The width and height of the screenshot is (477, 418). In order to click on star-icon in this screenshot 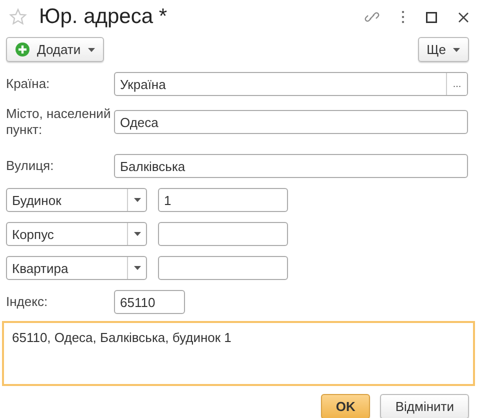, I will do `click(18, 17)`.